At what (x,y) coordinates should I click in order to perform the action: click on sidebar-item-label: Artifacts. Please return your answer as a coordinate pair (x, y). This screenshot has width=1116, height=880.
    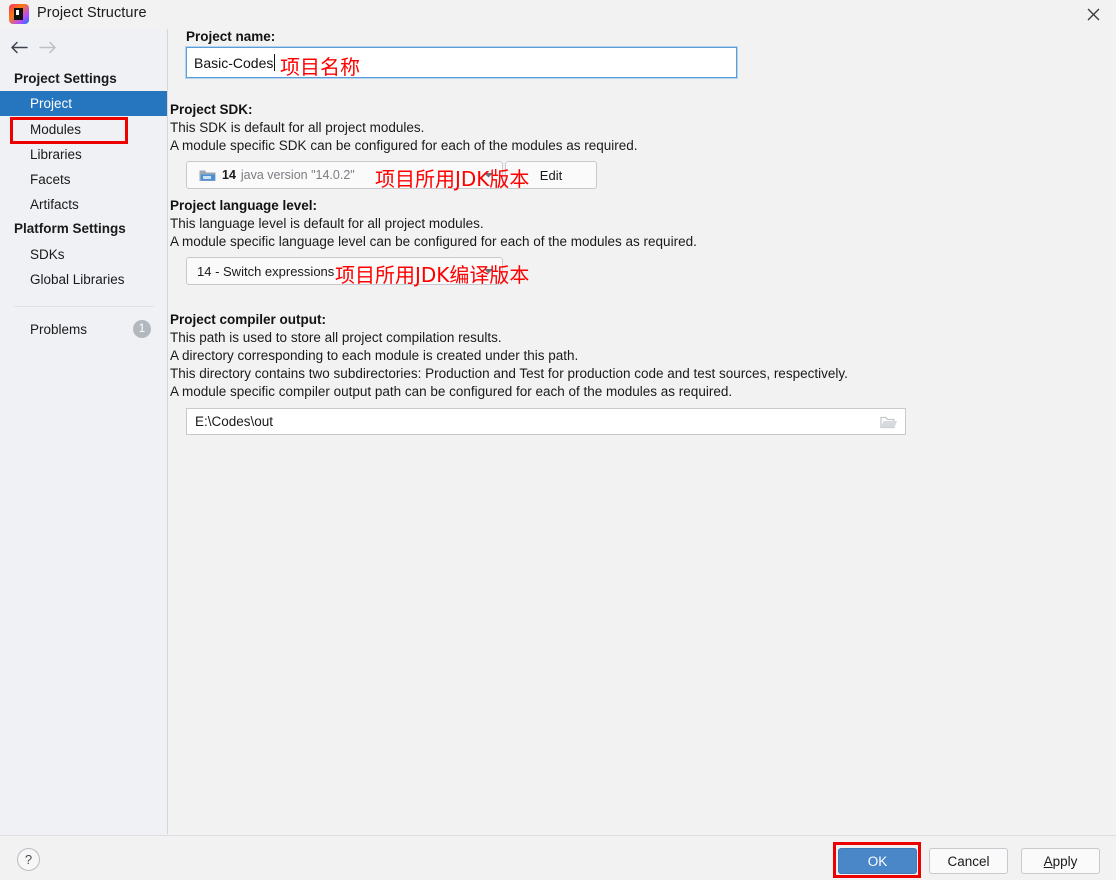
    Looking at the image, I should click on (54, 204).